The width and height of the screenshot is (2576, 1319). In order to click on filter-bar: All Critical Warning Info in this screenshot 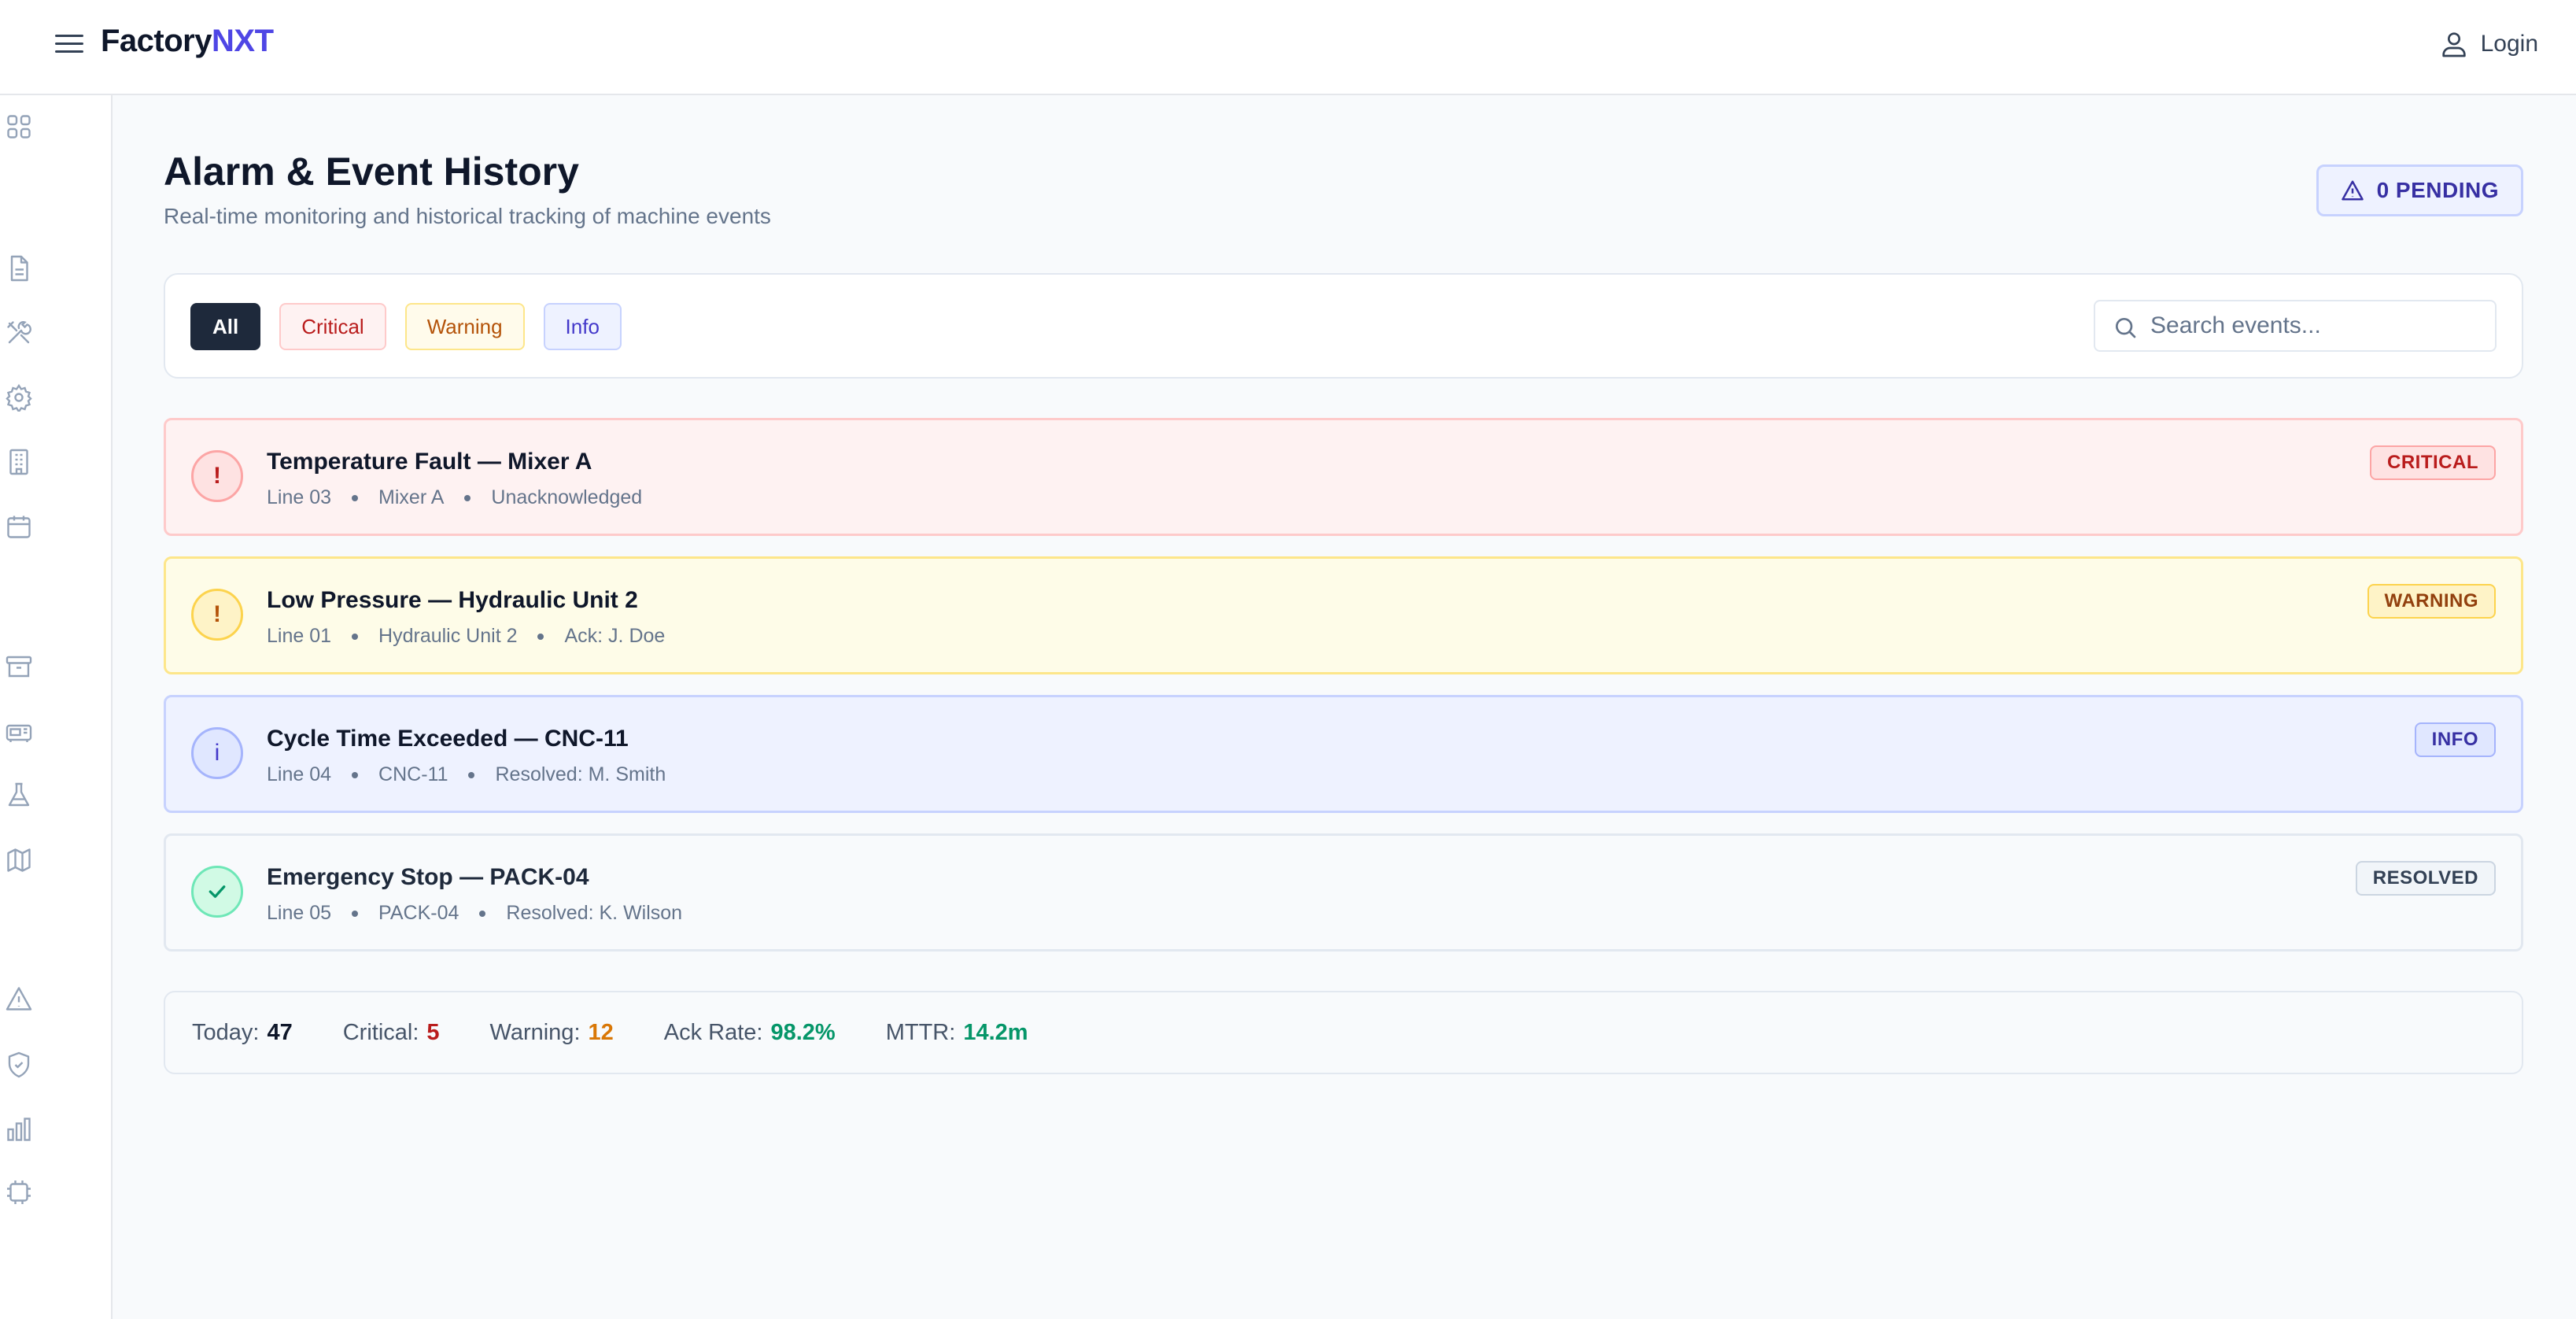, I will do `click(1343, 326)`.